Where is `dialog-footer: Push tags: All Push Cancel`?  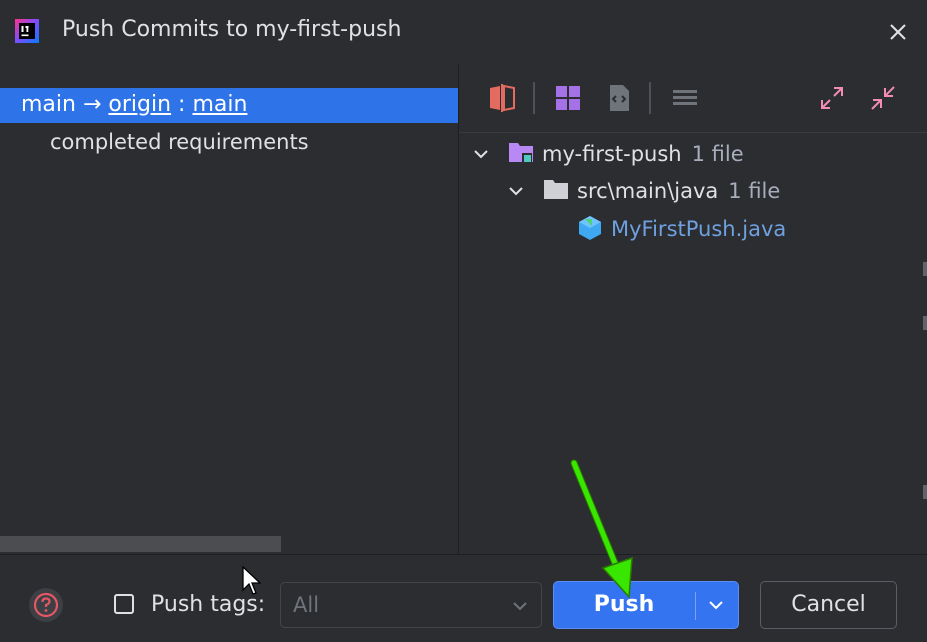 dialog-footer: Push tags: All Push Cancel is located at coordinates (463, 598).